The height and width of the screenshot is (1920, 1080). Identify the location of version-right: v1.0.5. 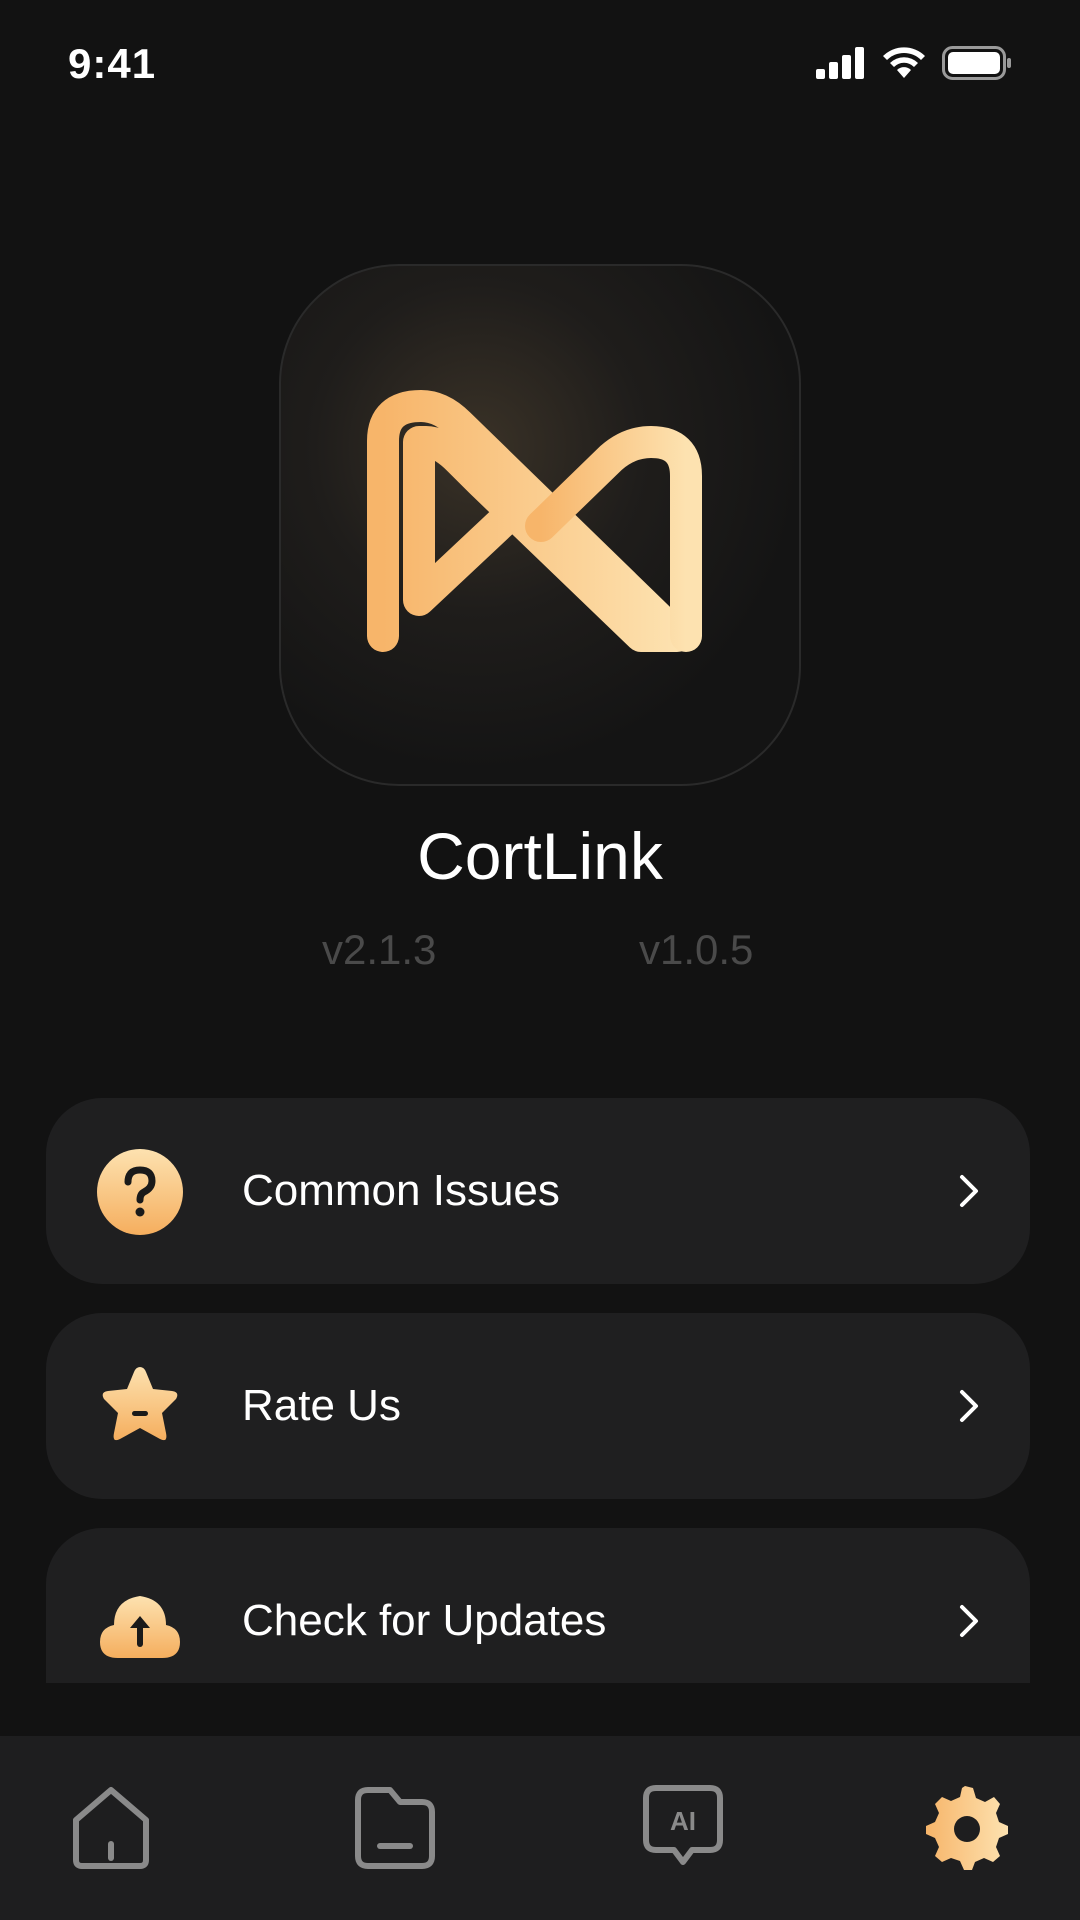
(696, 949).